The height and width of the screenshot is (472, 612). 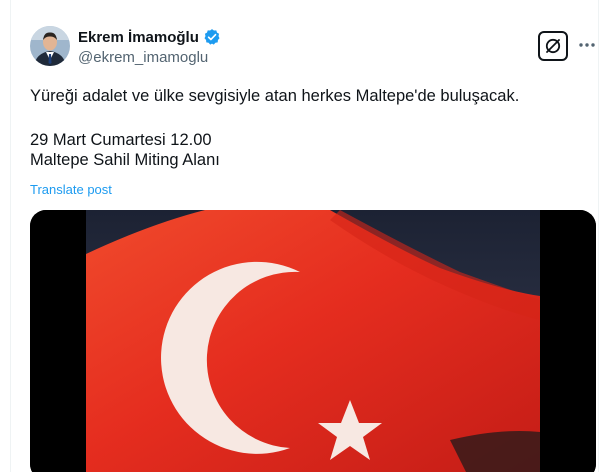 I want to click on more-options-button, so click(x=587, y=45).